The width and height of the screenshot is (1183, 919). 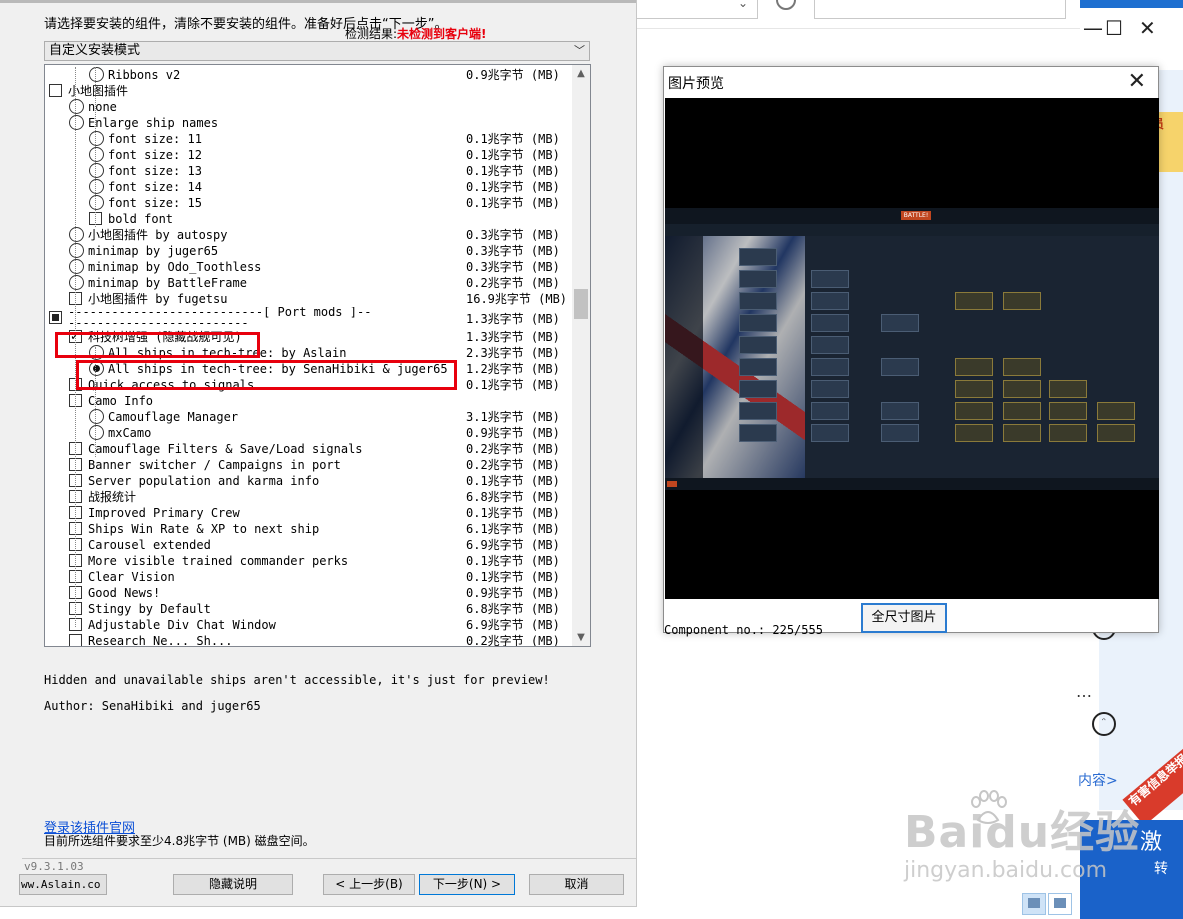 What do you see at coordinates (307, 107) in the screenshot?
I see `list-item: none` at bounding box center [307, 107].